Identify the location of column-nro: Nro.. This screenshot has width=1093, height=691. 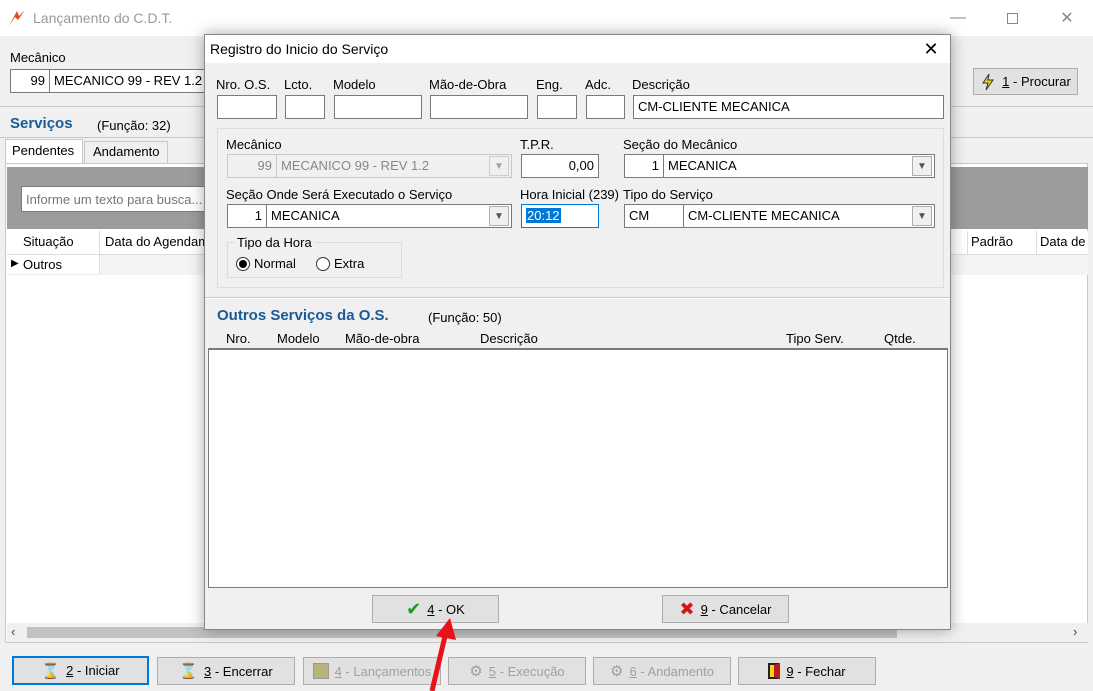
(238, 338).